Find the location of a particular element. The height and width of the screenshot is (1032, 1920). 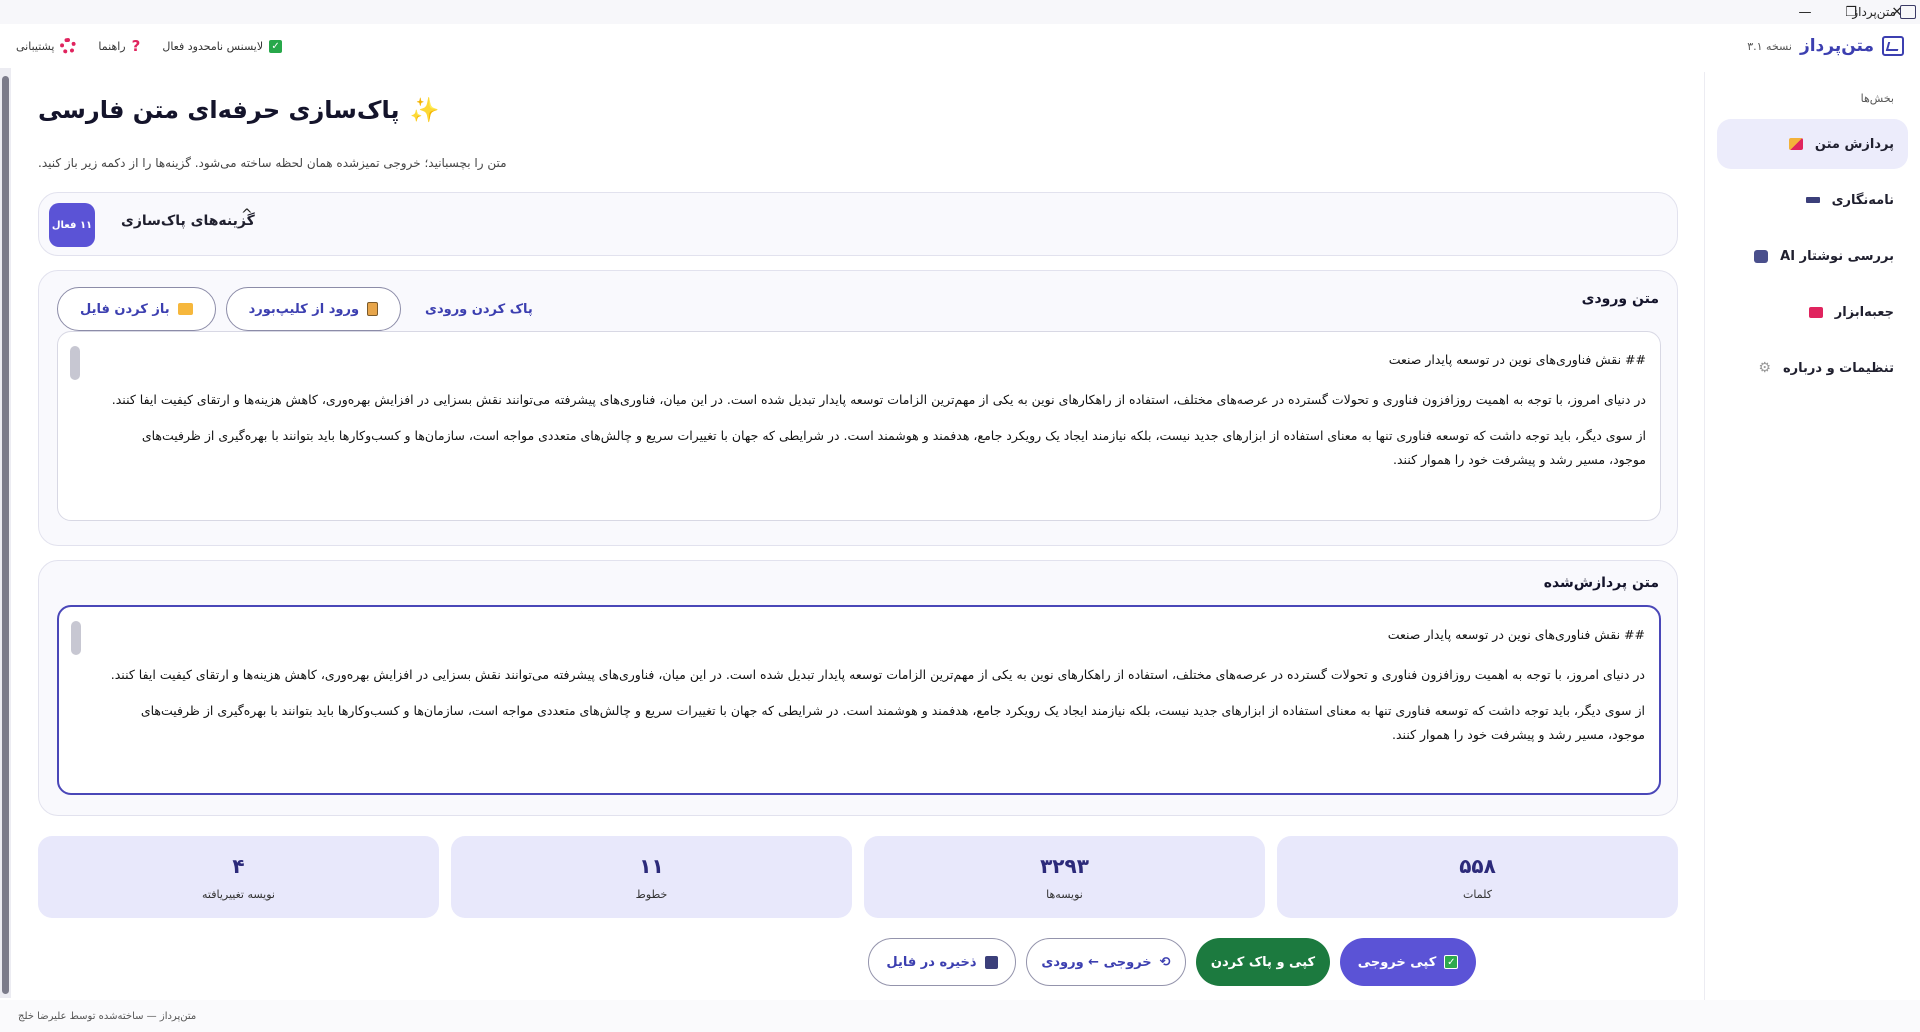

license-label: لایسنس نامحدود فعال is located at coordinates (213, 46).